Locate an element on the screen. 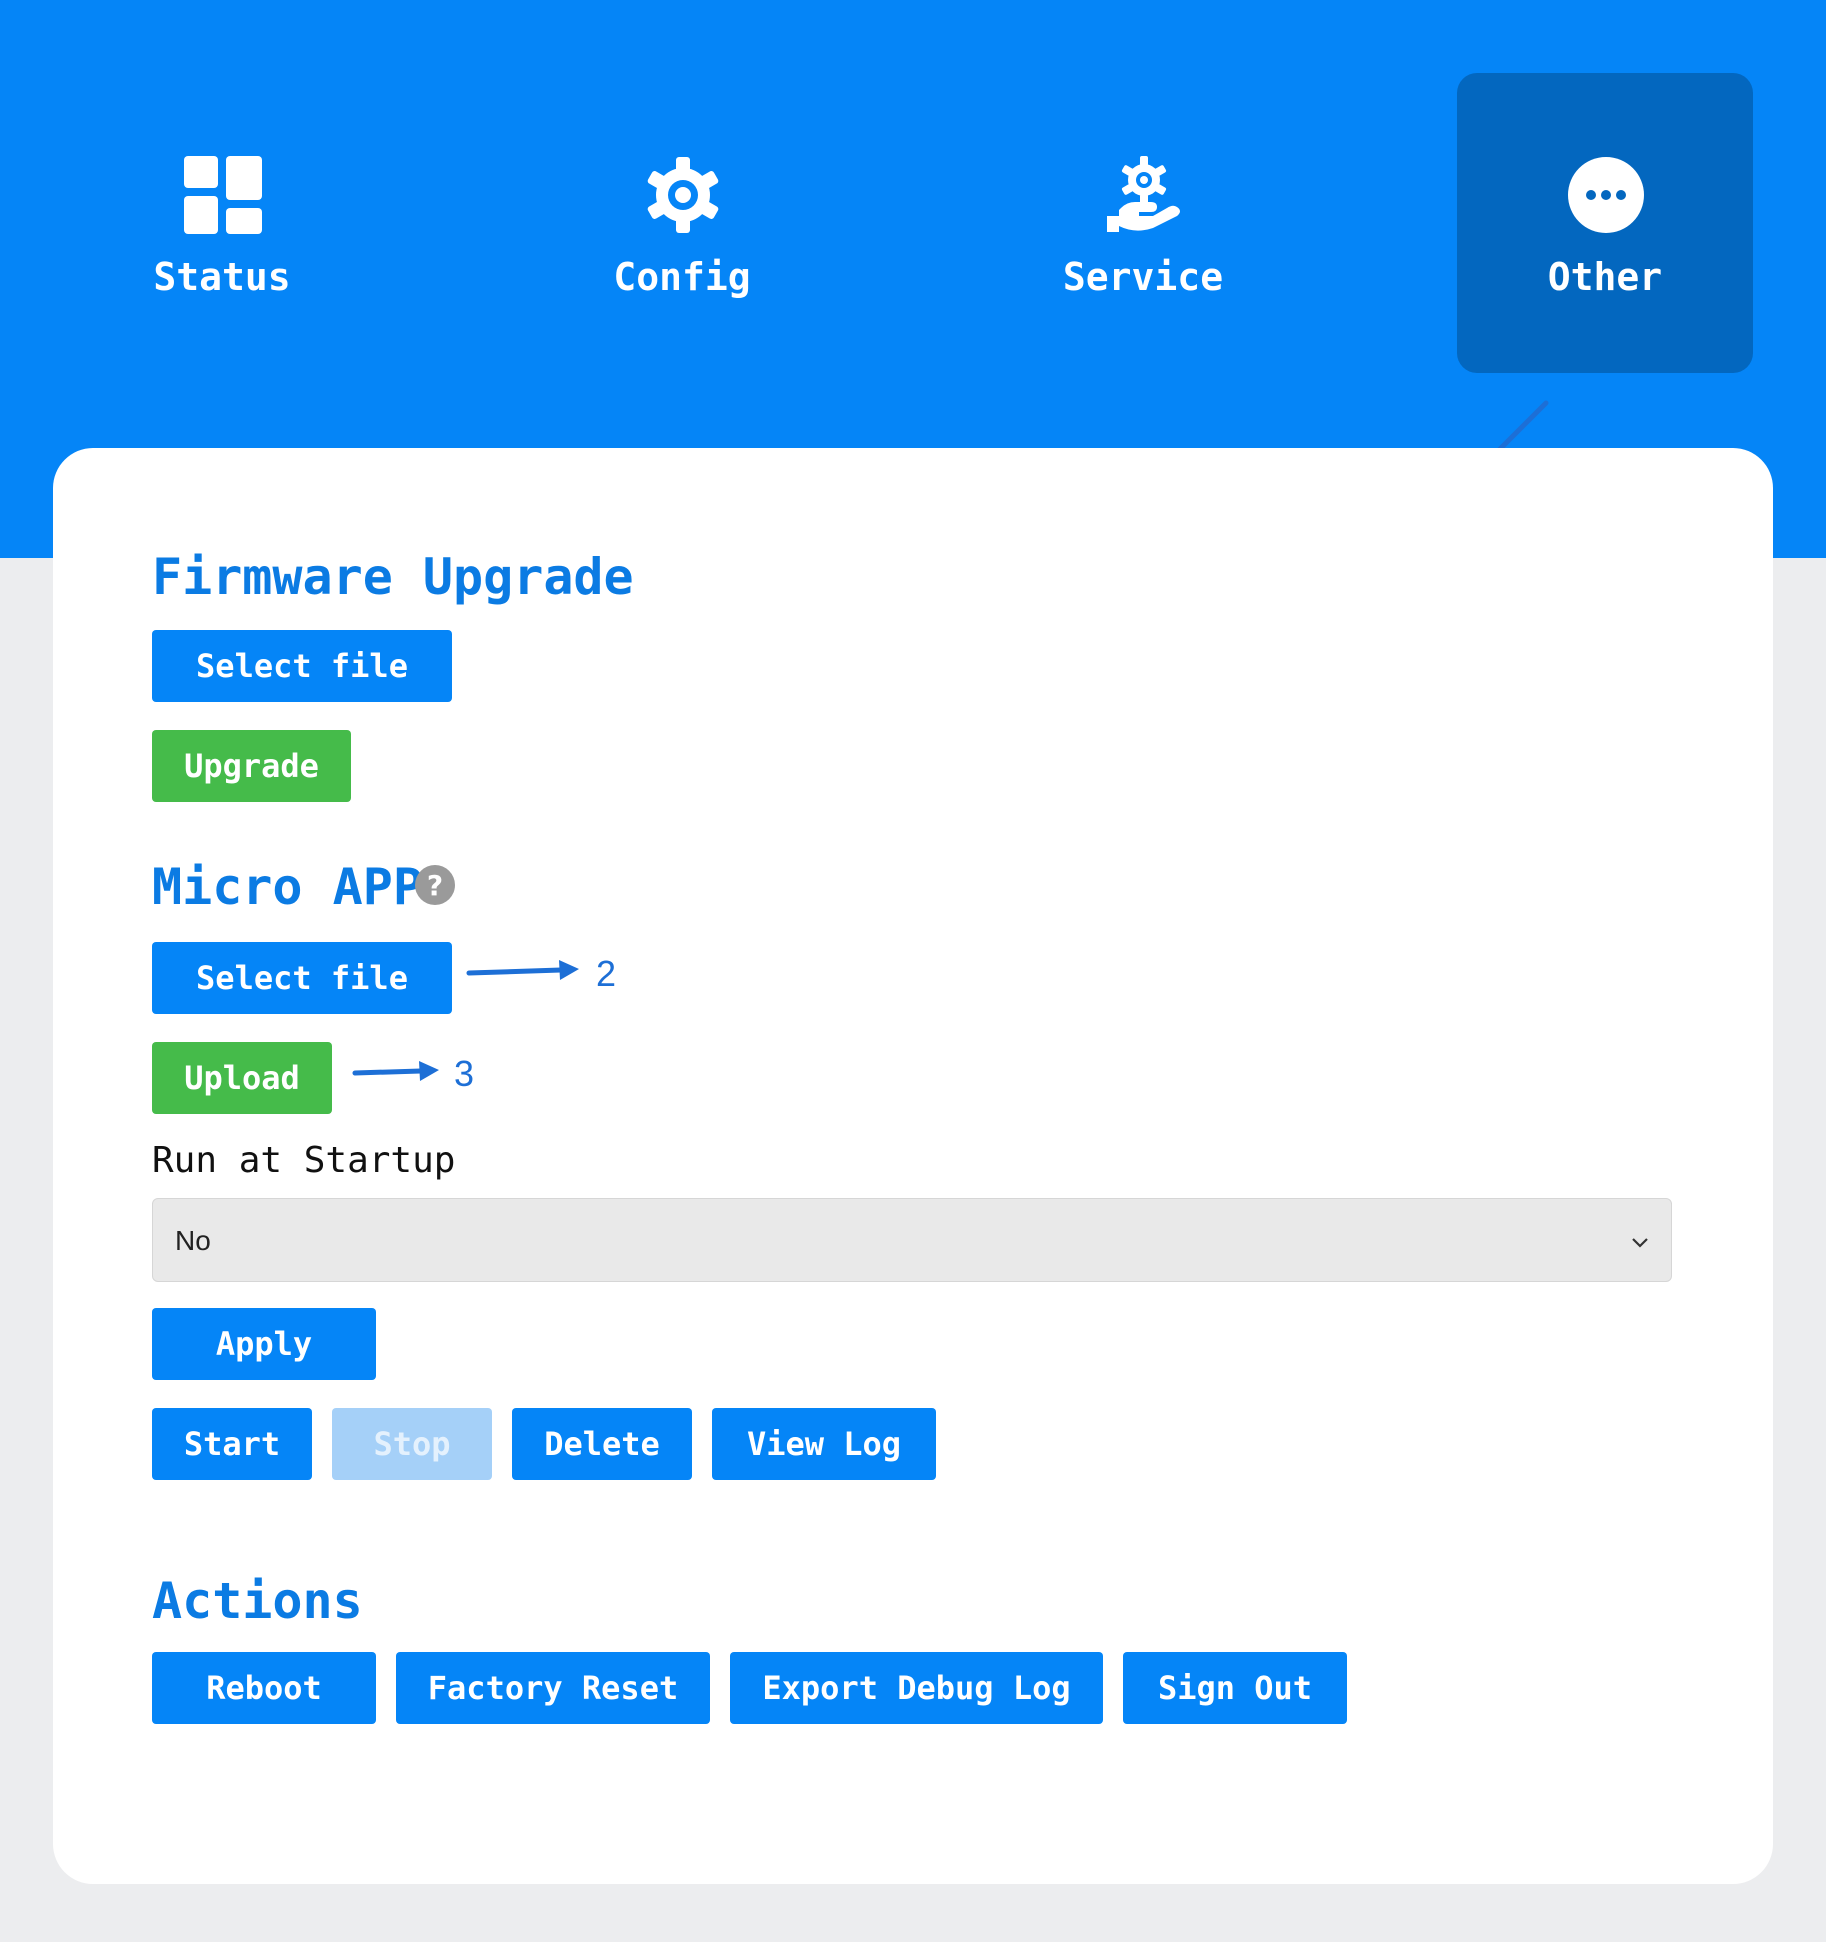  micro-app-title: Micro APP is located at coordinates (287, 887).